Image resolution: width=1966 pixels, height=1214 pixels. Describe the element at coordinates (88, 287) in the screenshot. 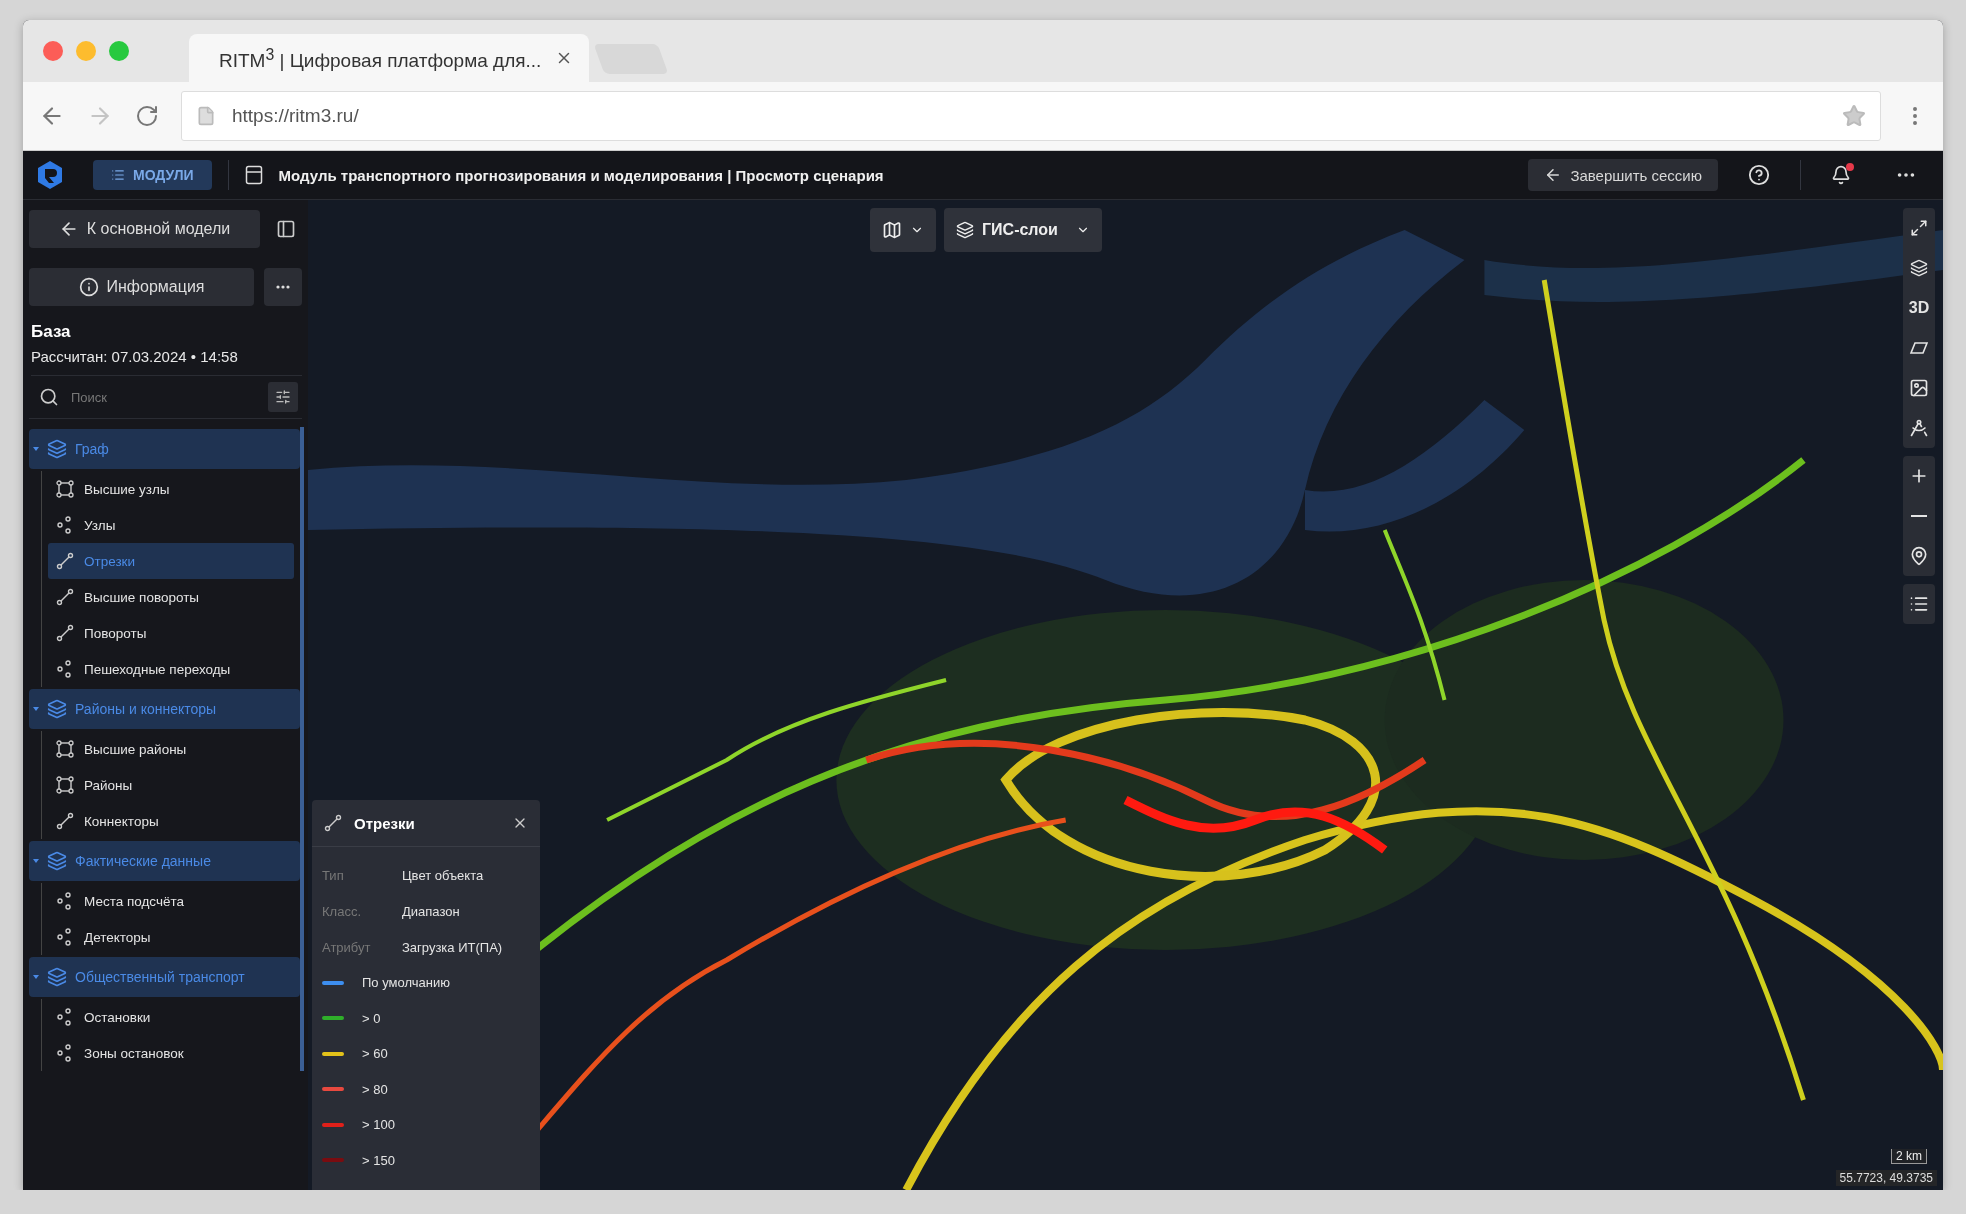

I see `info-icon` at that location.